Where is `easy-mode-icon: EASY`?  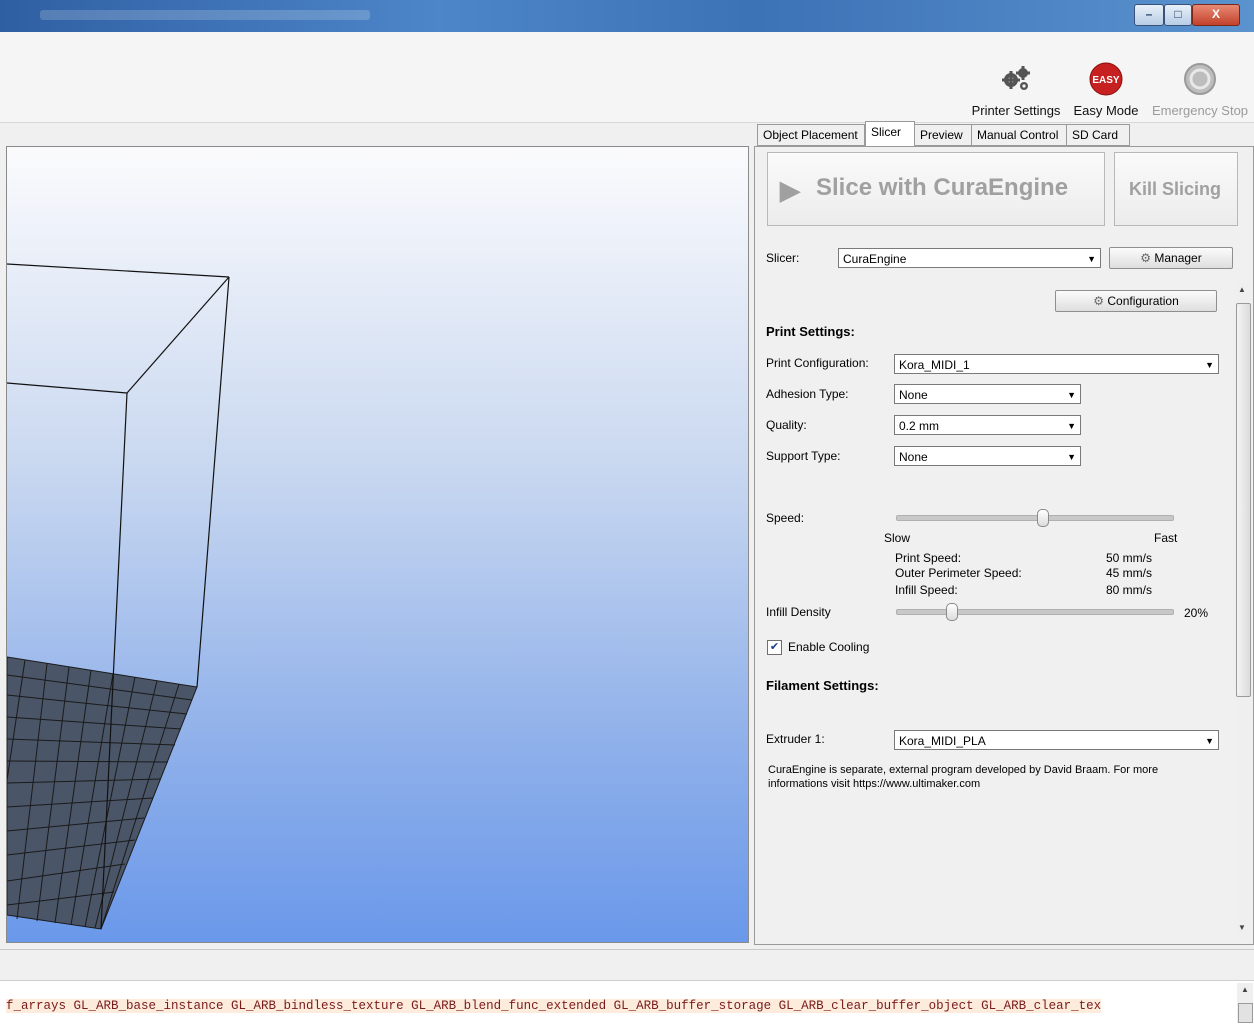 easy-mode-icon: EASY is located at coordinates (1106, 79).